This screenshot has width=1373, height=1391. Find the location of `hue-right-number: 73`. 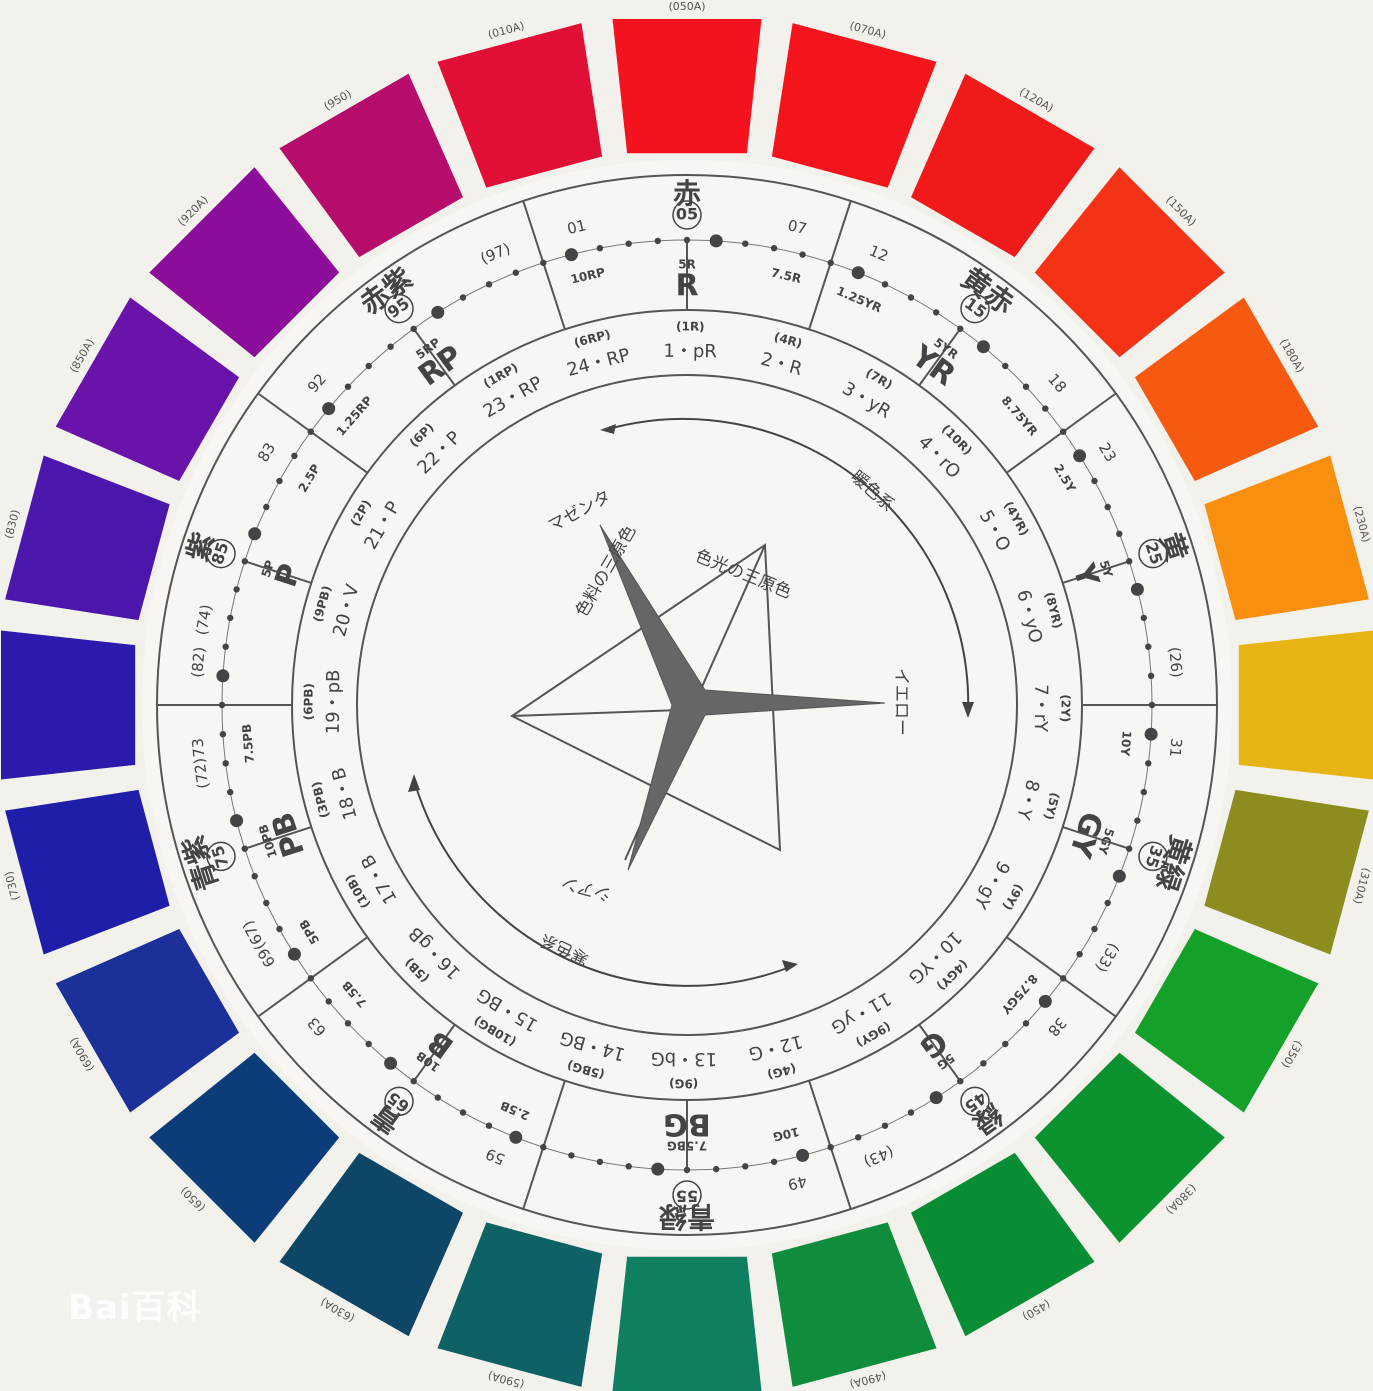

hue-right-number: 73 is located at coordinates (199, 747).